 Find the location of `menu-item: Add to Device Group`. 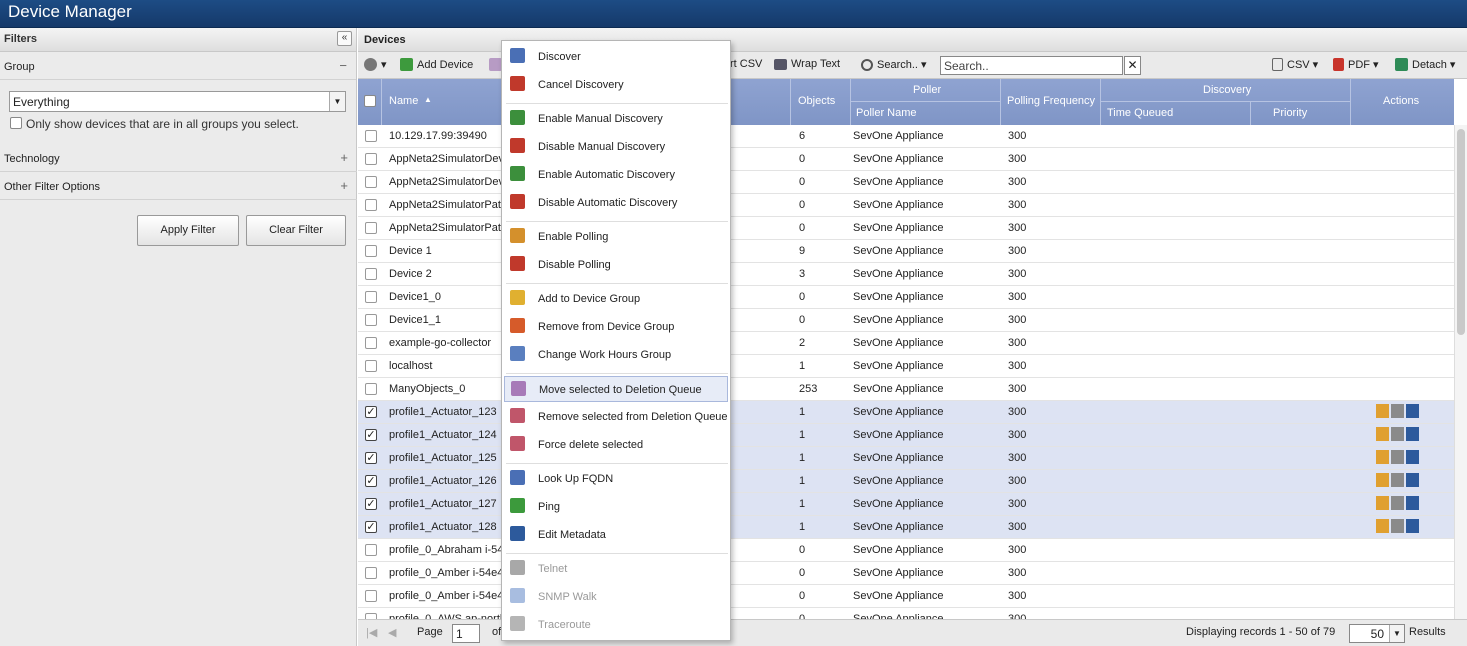

menu-item: Add to Device Group is located at coordinates (616, 299).